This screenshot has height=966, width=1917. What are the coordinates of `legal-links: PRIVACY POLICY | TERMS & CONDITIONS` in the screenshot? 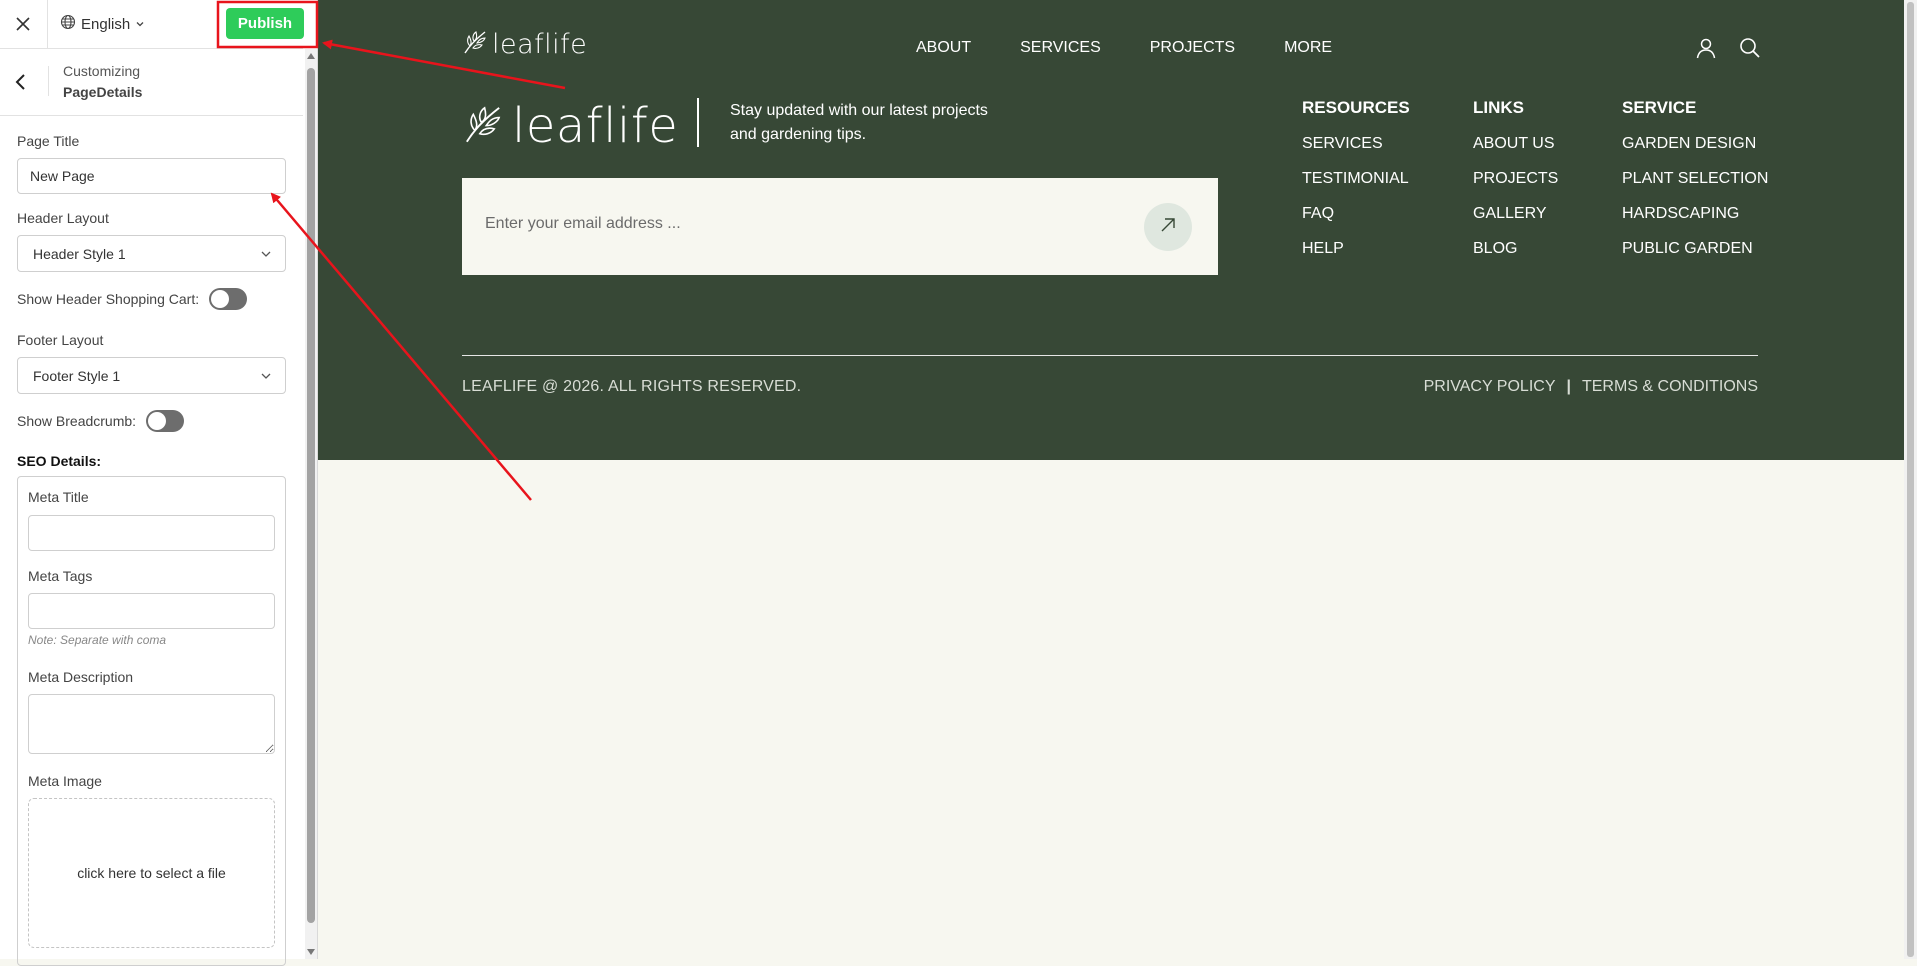 It's located at (1591, 387).